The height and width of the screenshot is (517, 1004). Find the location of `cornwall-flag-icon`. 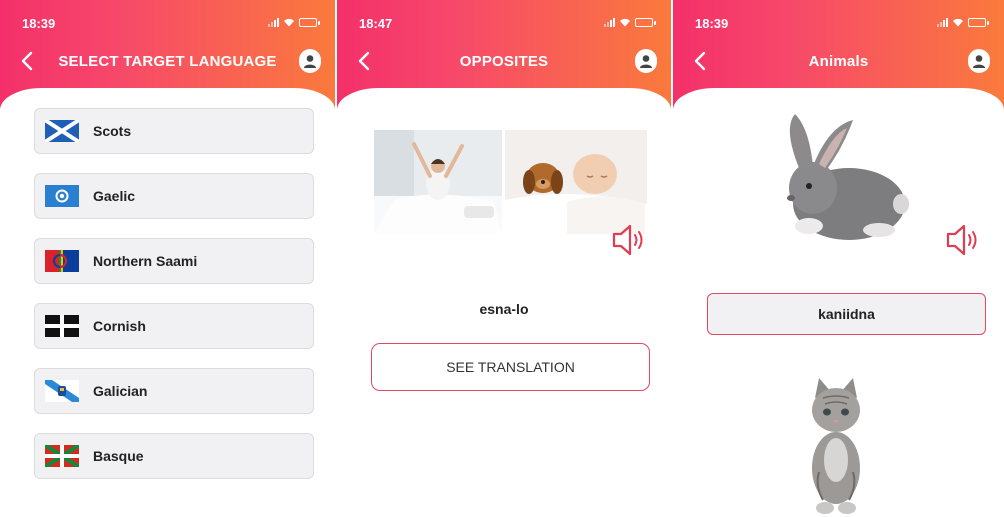

cornwall-flag-icon is located at coordinates (62, 326).